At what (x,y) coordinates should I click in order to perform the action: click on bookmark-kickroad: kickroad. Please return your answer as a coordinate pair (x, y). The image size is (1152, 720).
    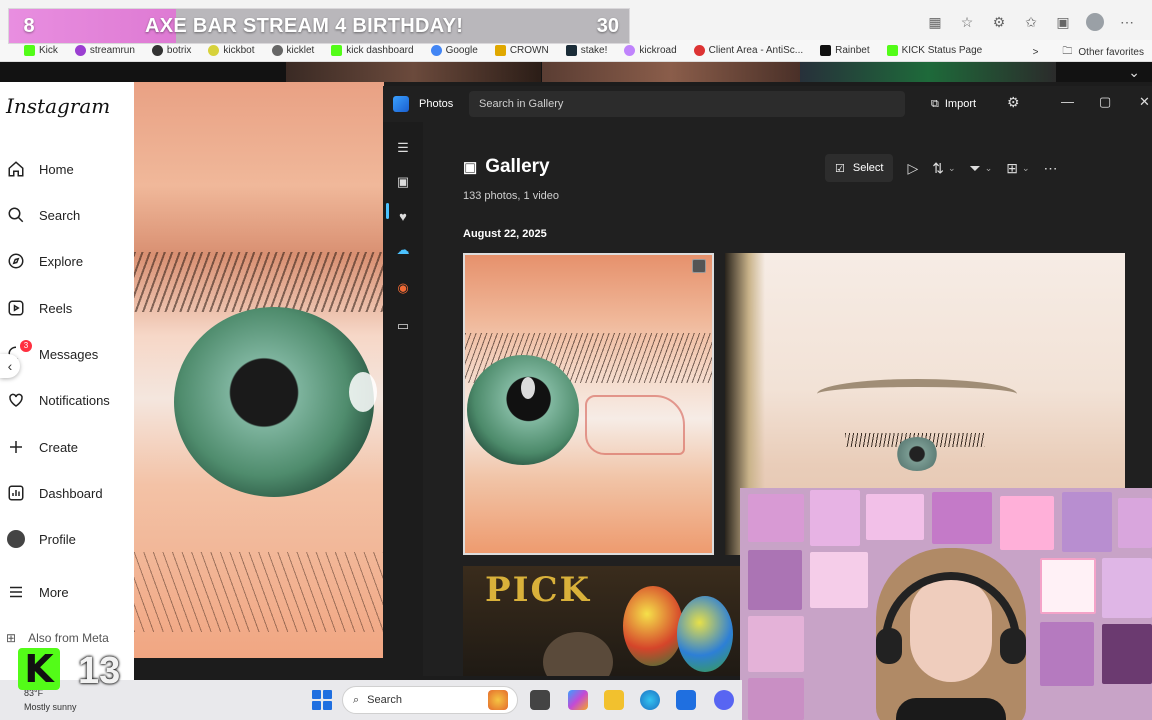
    Looking at the image, I should click on (650, 50).